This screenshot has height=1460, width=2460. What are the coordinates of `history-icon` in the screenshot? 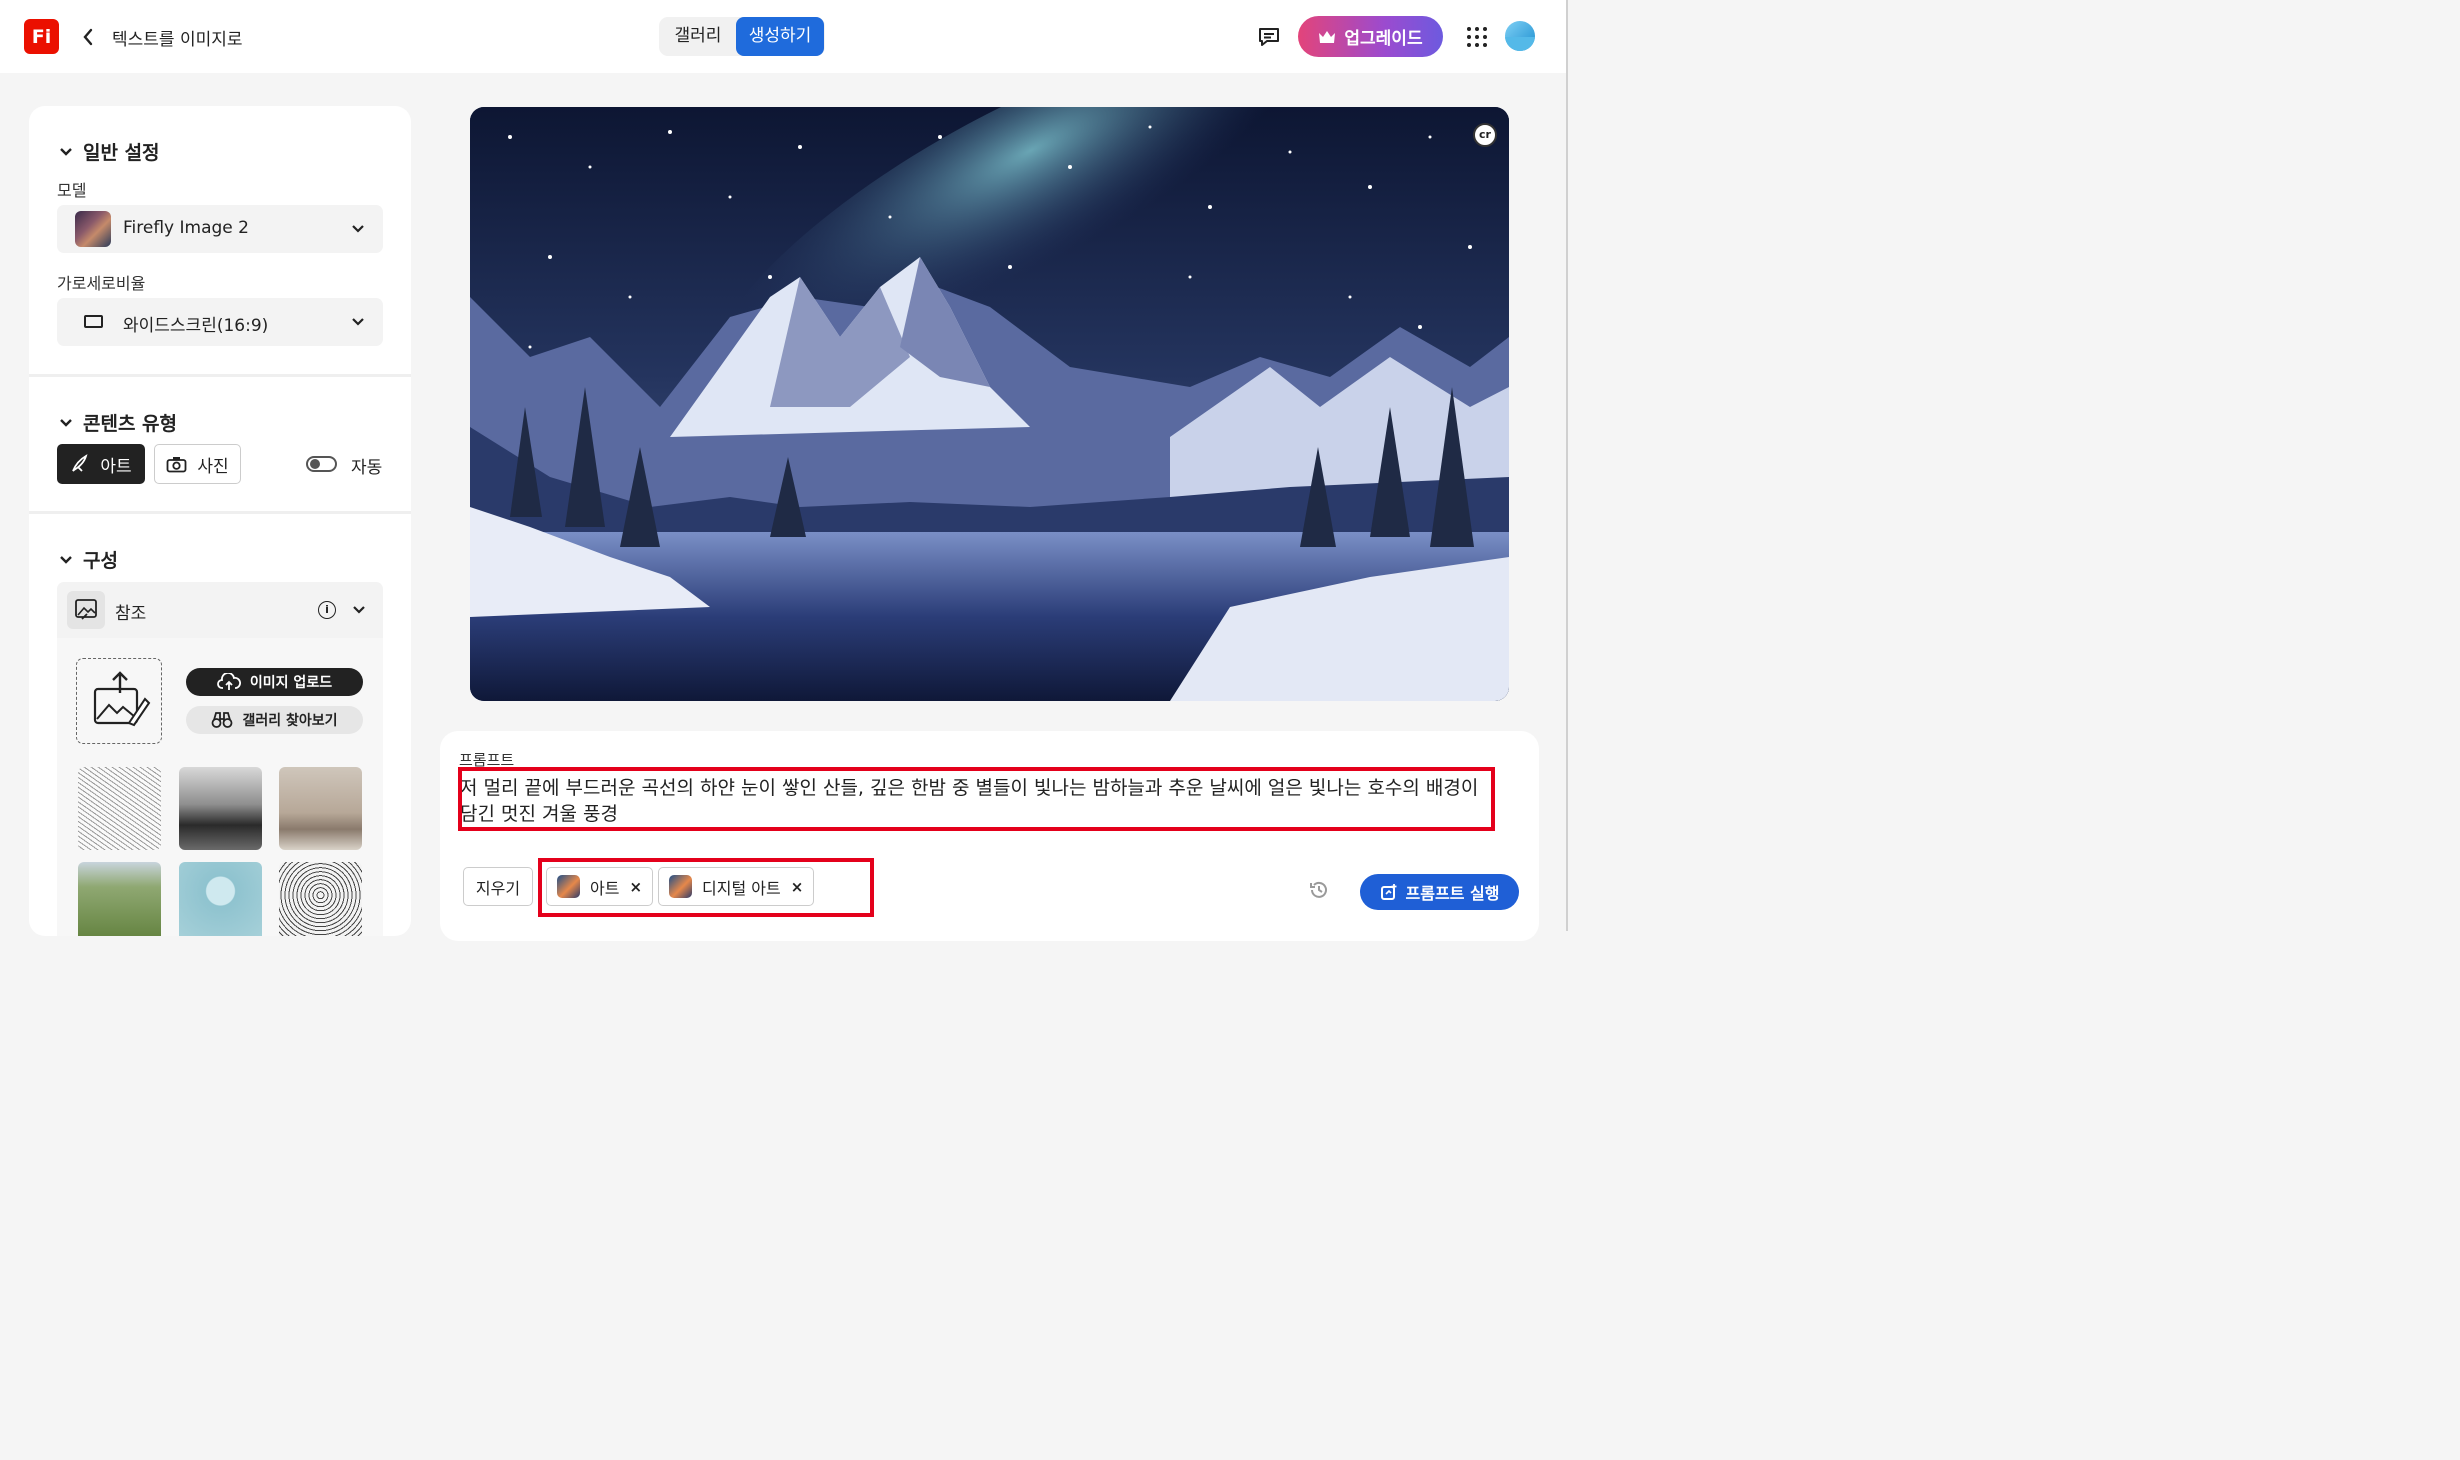 It's located at (1319, 890).